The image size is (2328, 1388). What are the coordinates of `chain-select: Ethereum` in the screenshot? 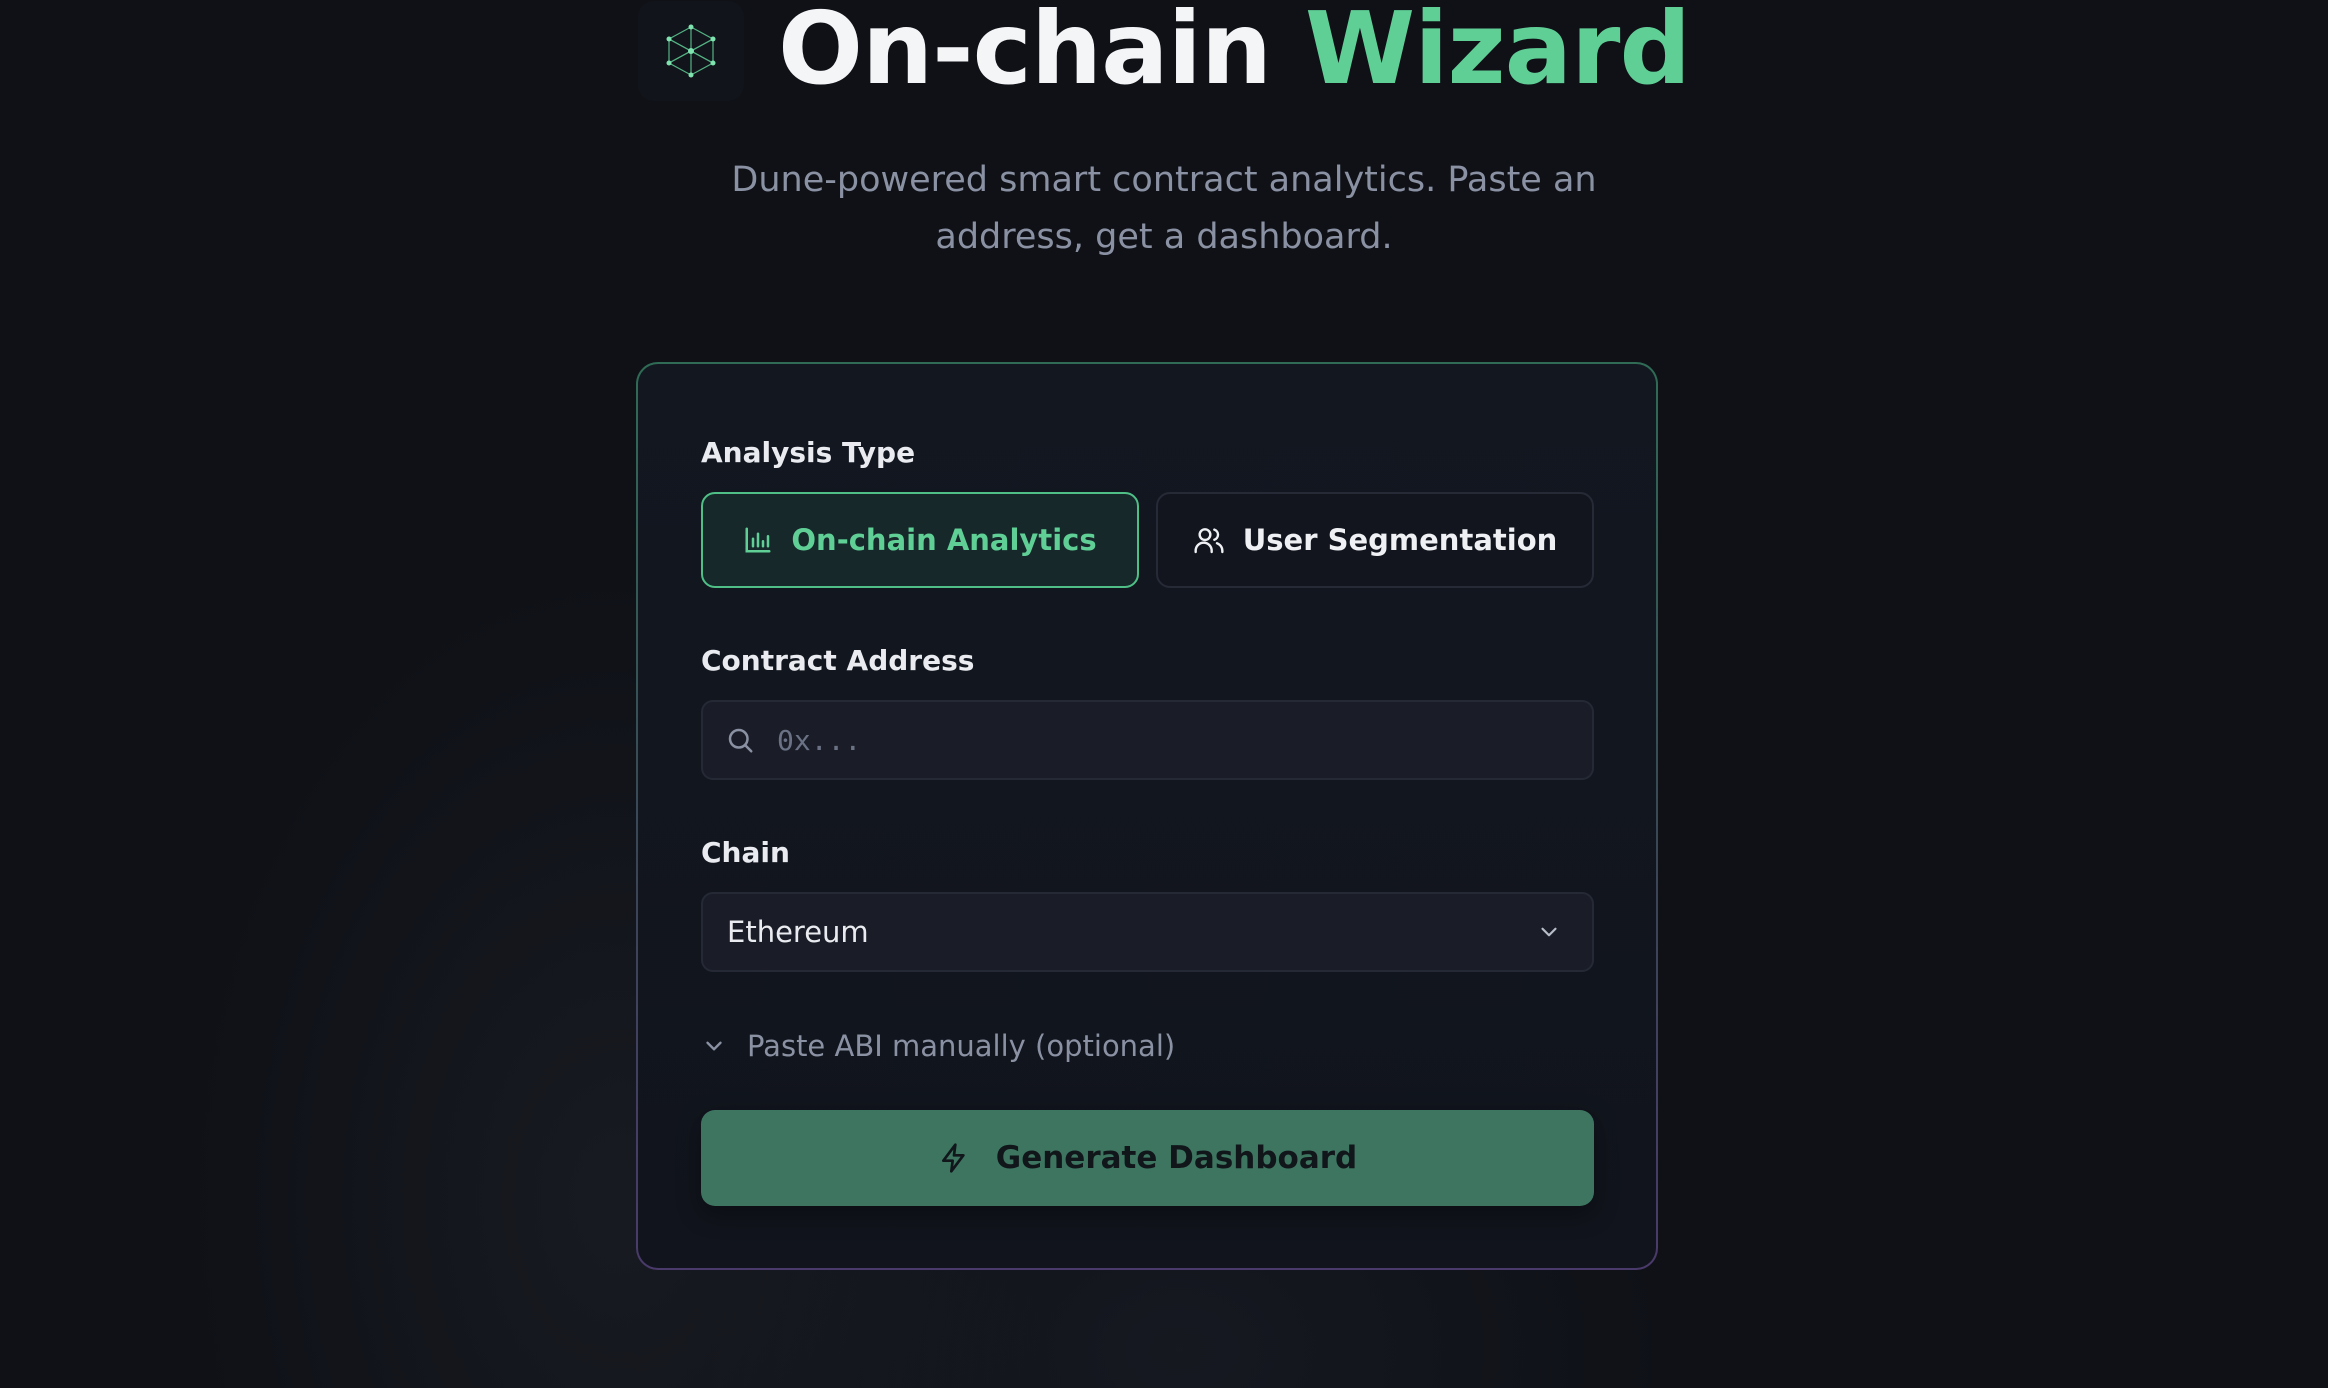 It's located at (1147, 932).